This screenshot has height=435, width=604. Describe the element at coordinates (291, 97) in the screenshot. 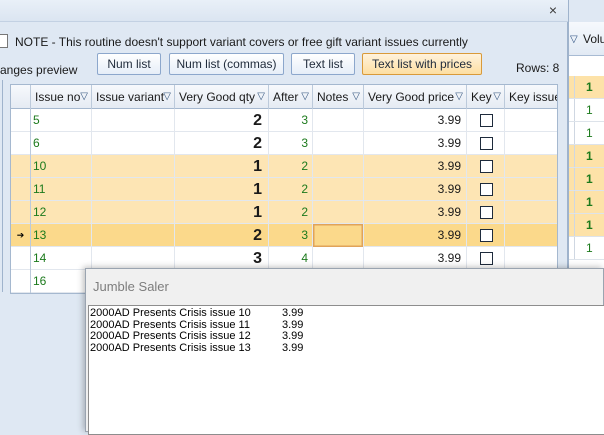

I see `column-header-after: After ▽` at that location.